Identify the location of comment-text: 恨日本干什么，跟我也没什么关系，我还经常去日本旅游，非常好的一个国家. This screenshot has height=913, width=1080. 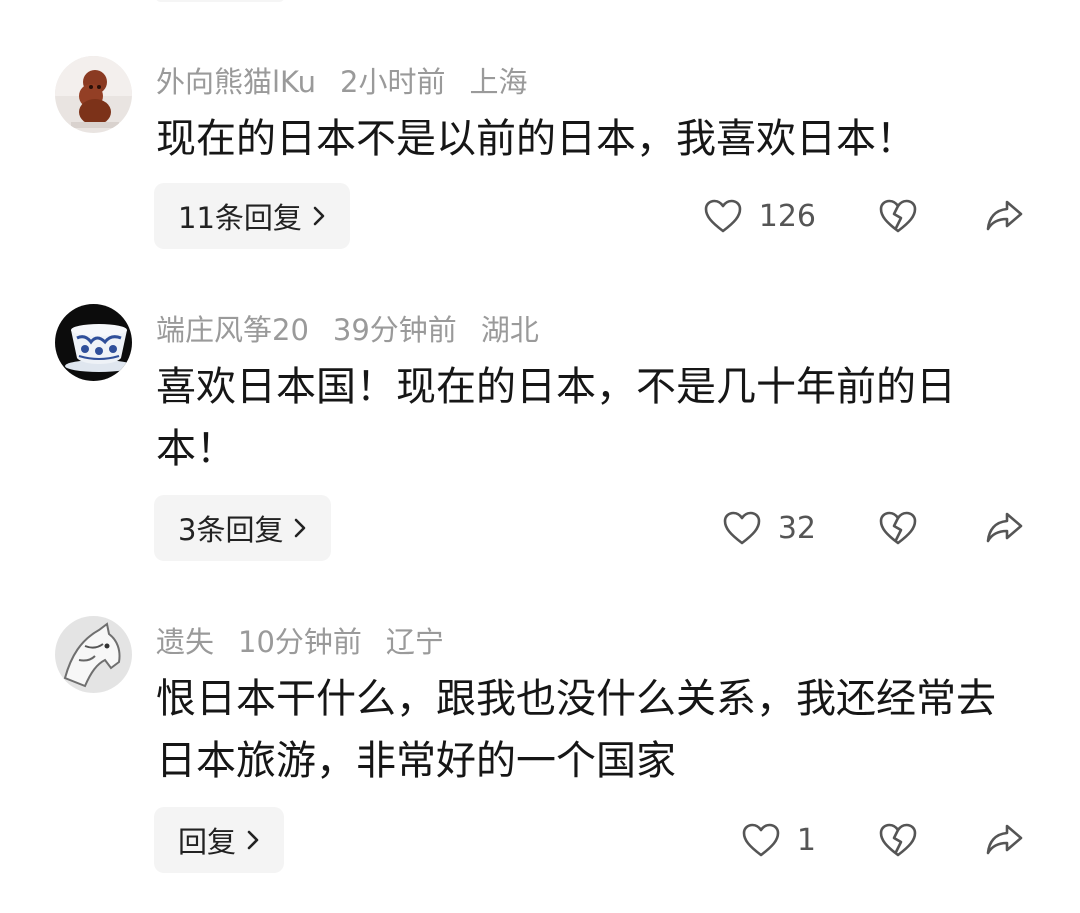
(581, 730).